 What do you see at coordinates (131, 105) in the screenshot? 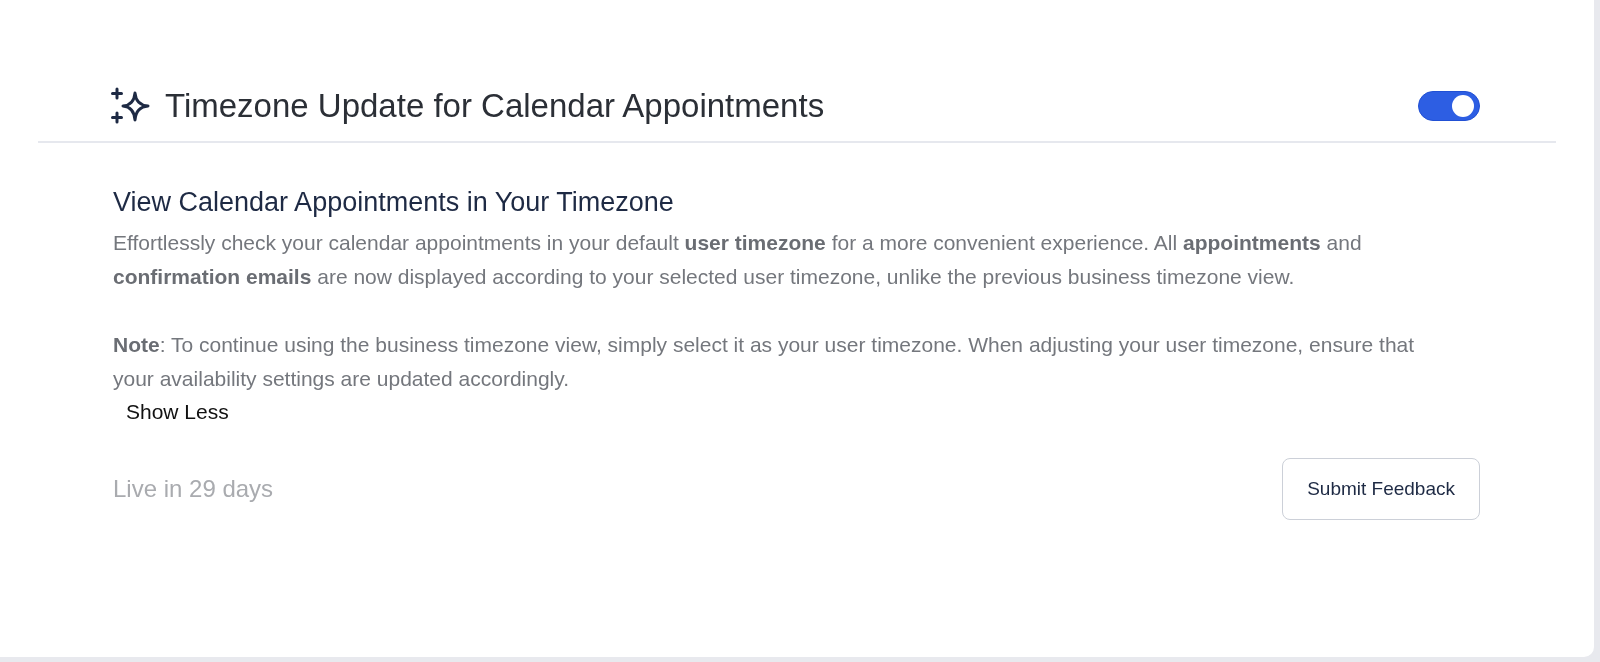
I see `sparkle-icon` at bounding box center [131, 105].